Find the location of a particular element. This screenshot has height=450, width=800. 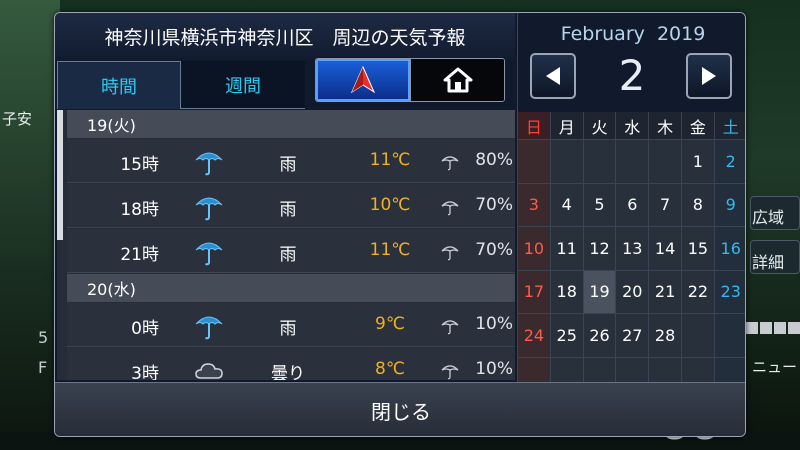

dialog-title: 神奈川県横浜市神奈川区 周辺の天気予報 is located at coordinates (285, 36).